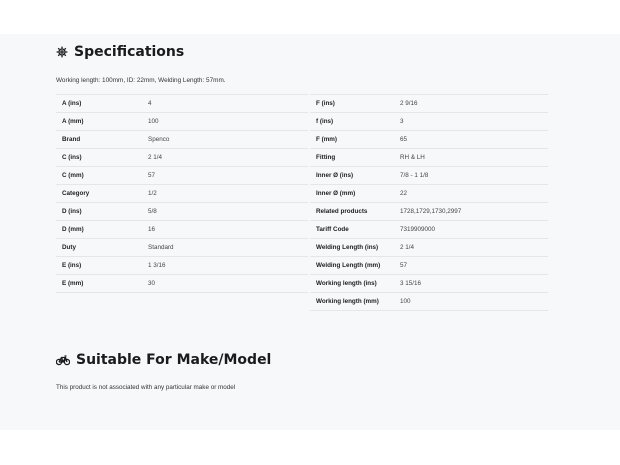 The height and width of the screenshot is (465, 620). I want to click on spec-row: E (mm) 30, so click(182, 284).